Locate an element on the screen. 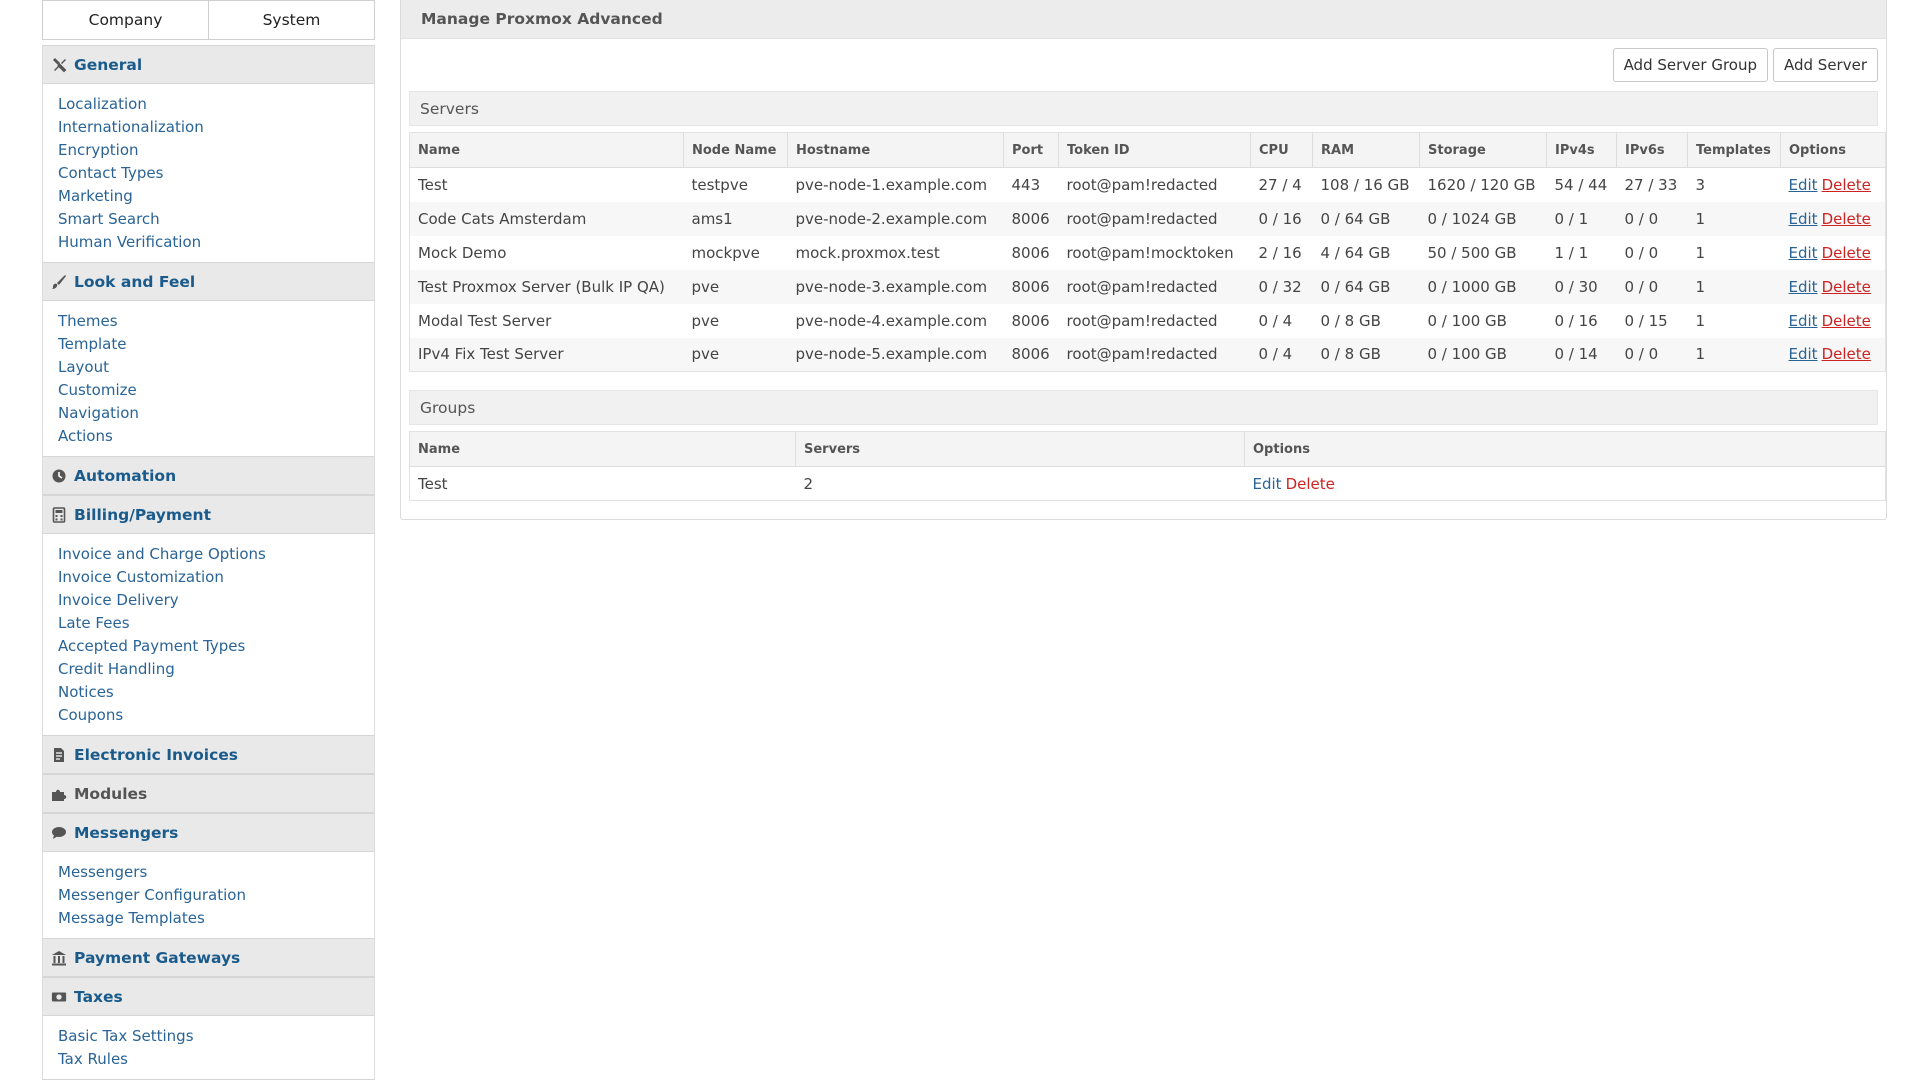 This screenshot has height=1080, width=1920. sidebar-item-themes: Themes is located at coordinates (216, 321).